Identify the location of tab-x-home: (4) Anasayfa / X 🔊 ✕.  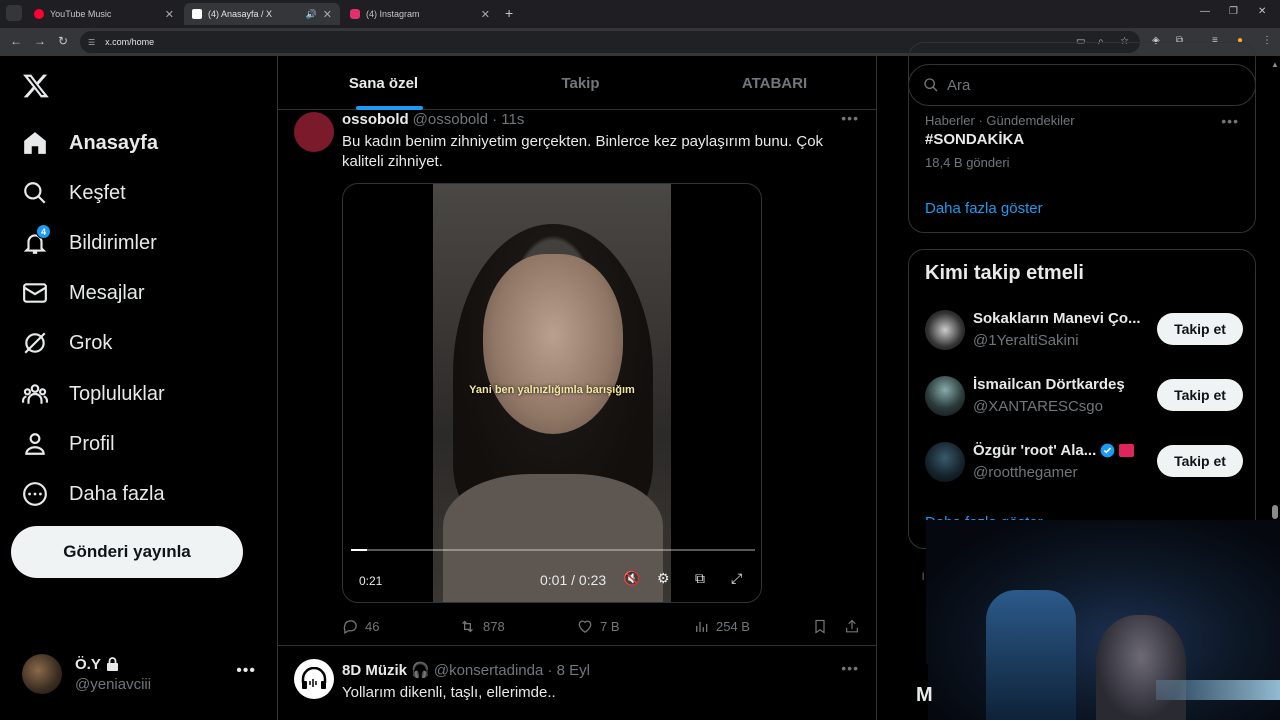
(262, 14).